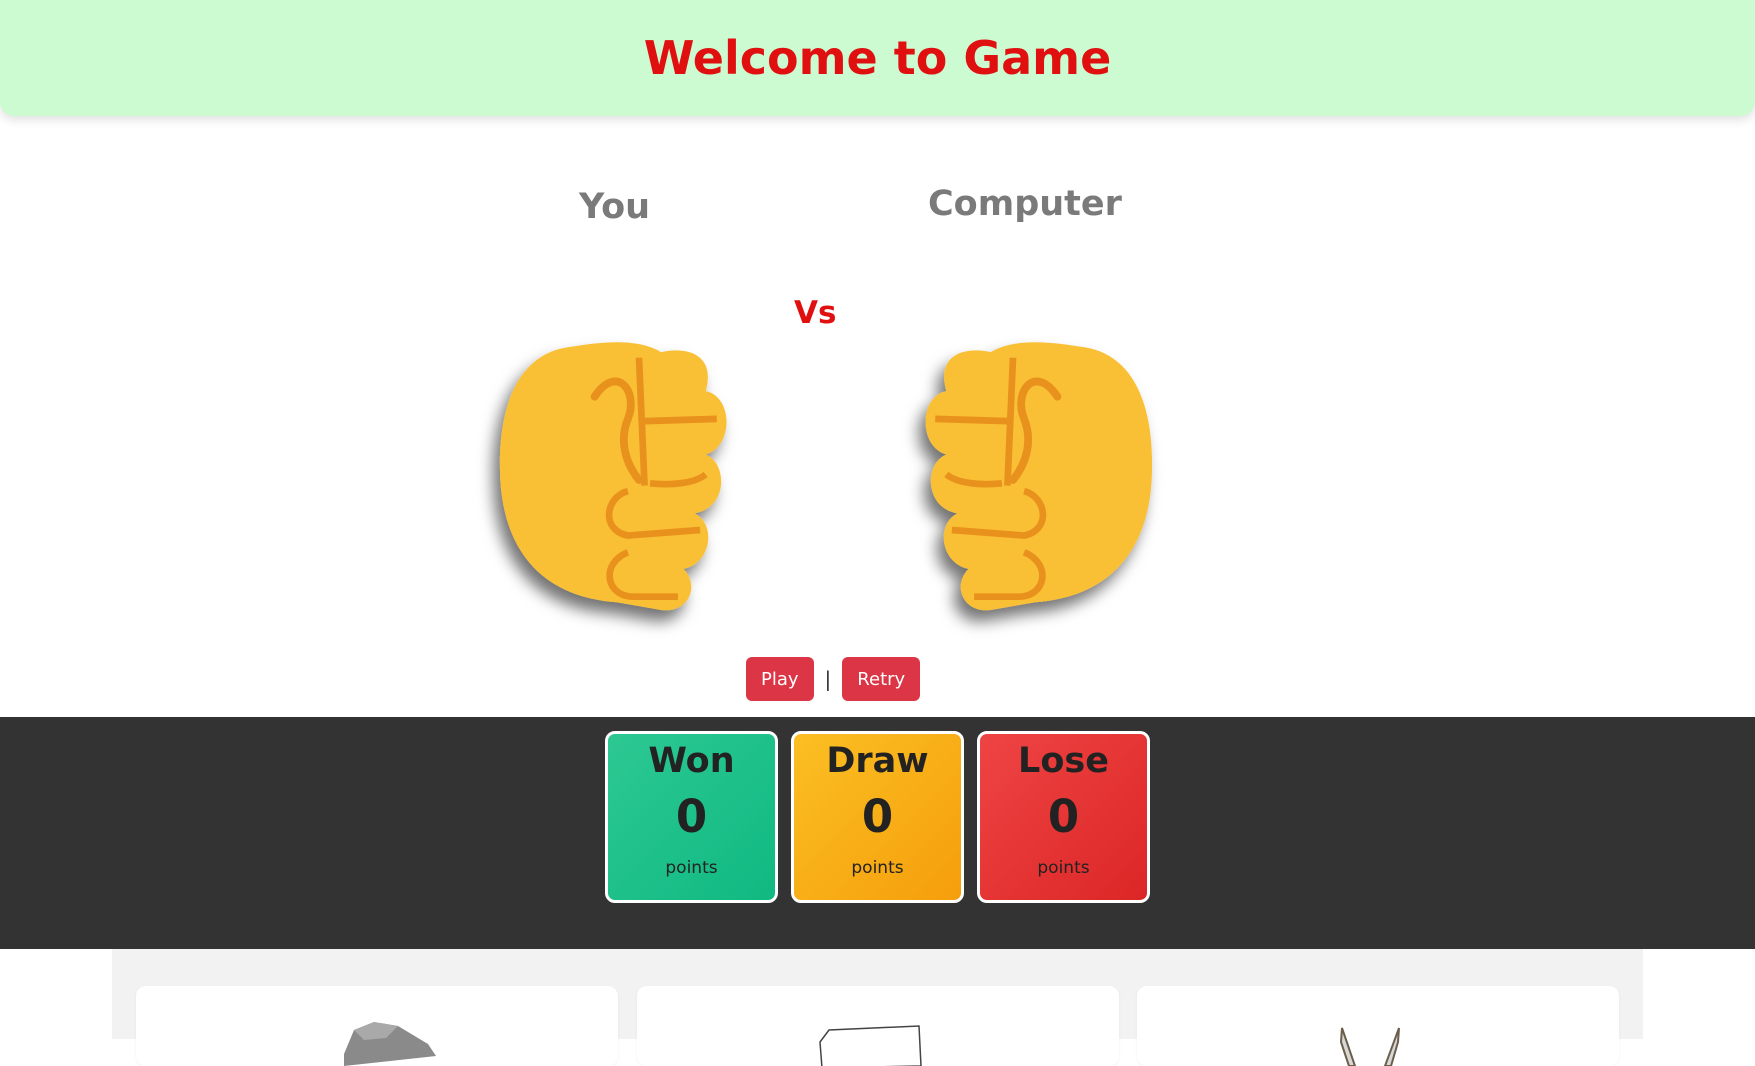 The image size is (1755, 1066). I want to click on page-title: Welcome to Game, so click(877, 58).